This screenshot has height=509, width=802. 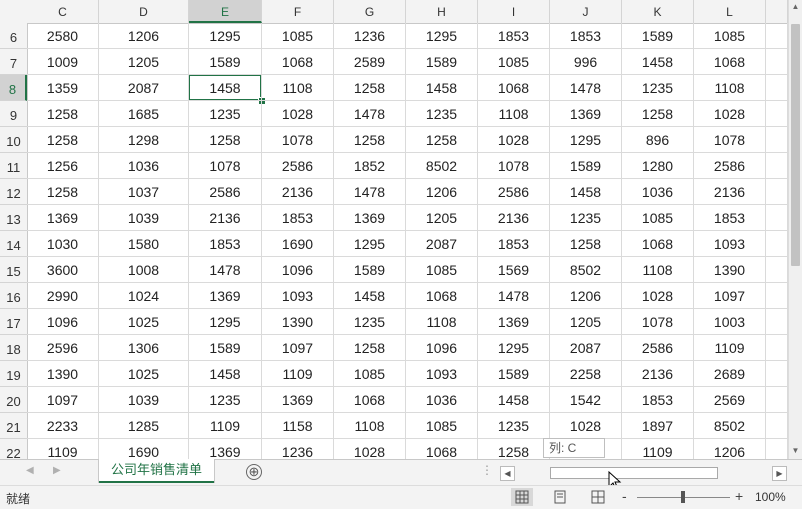 What do you see at coordinates (370, 296) in the screenshot?
I see `cell-g16: 1458` at bounding box center [370, 296].